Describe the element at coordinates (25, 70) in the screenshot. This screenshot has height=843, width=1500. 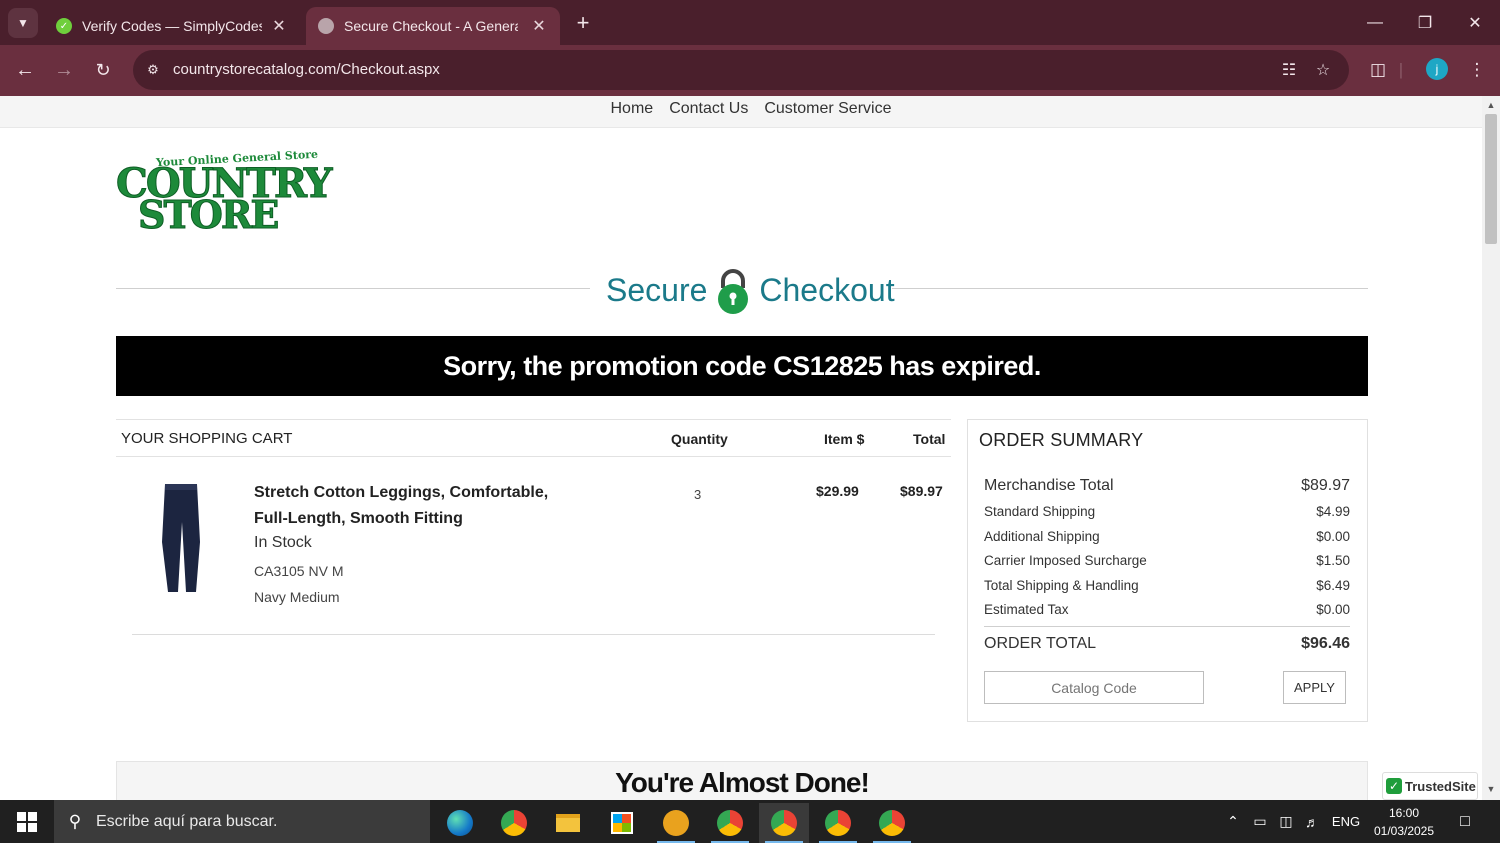
I see `back-button: ←` at that location.